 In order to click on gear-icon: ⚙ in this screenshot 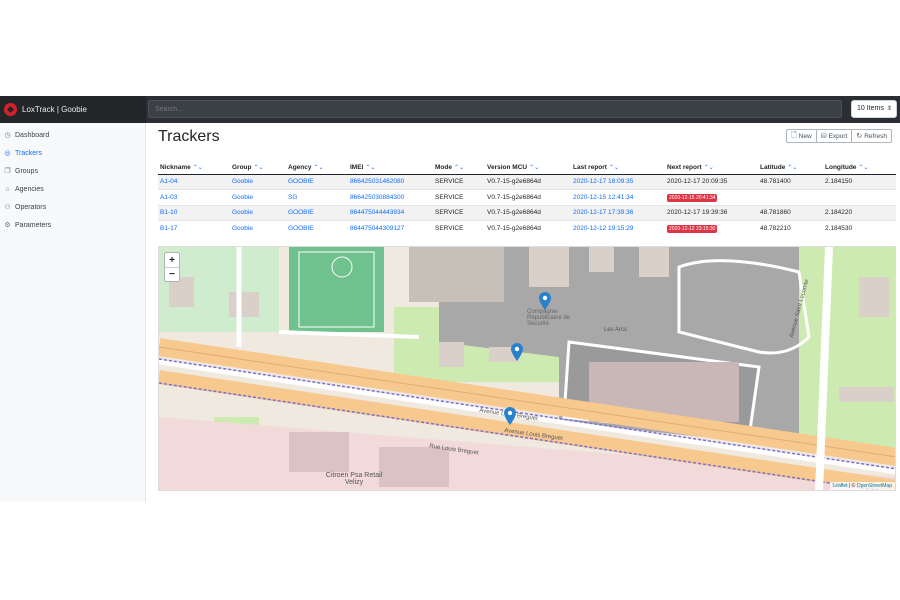, I will do `click(7, 225)`.